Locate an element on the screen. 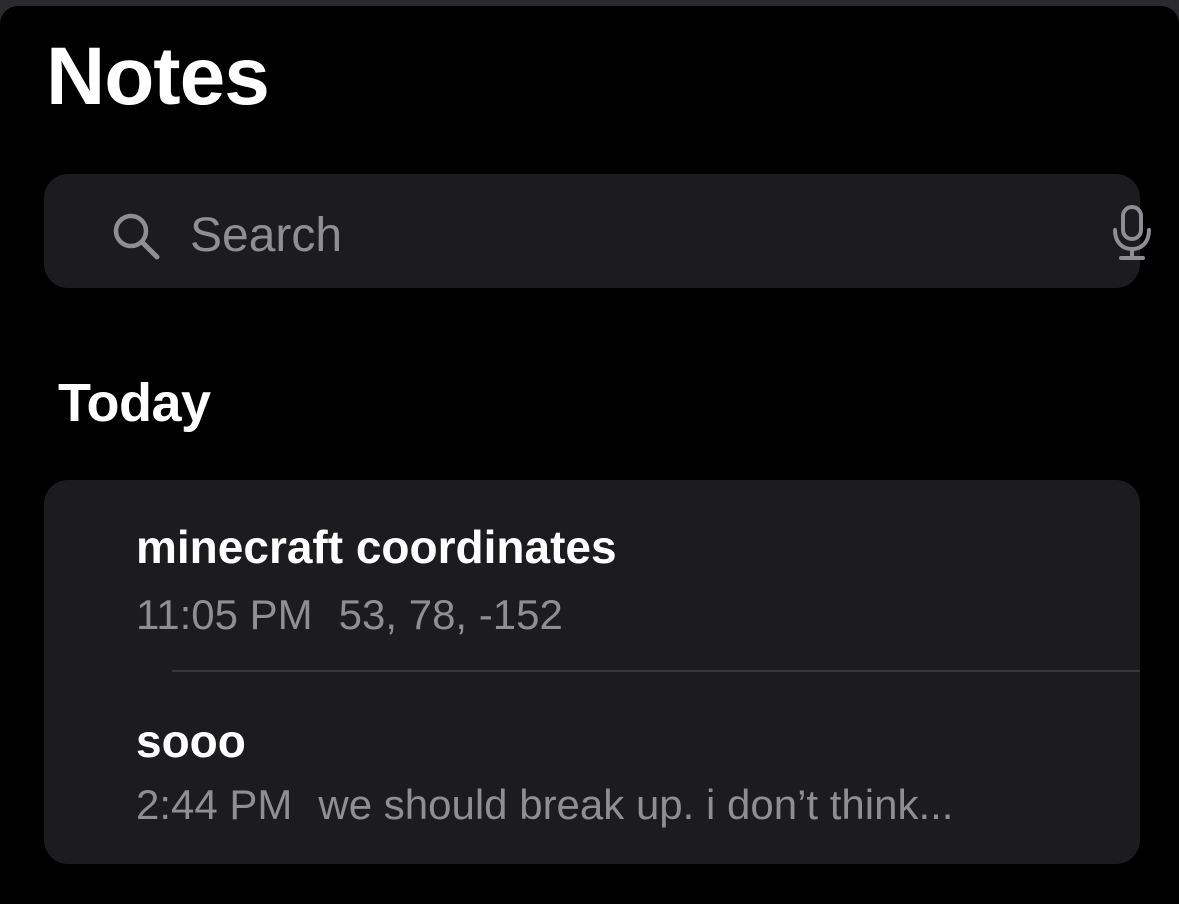 The height and width of the screenshot is (904, 1179). search-bar is located at coordinates (597, 231).